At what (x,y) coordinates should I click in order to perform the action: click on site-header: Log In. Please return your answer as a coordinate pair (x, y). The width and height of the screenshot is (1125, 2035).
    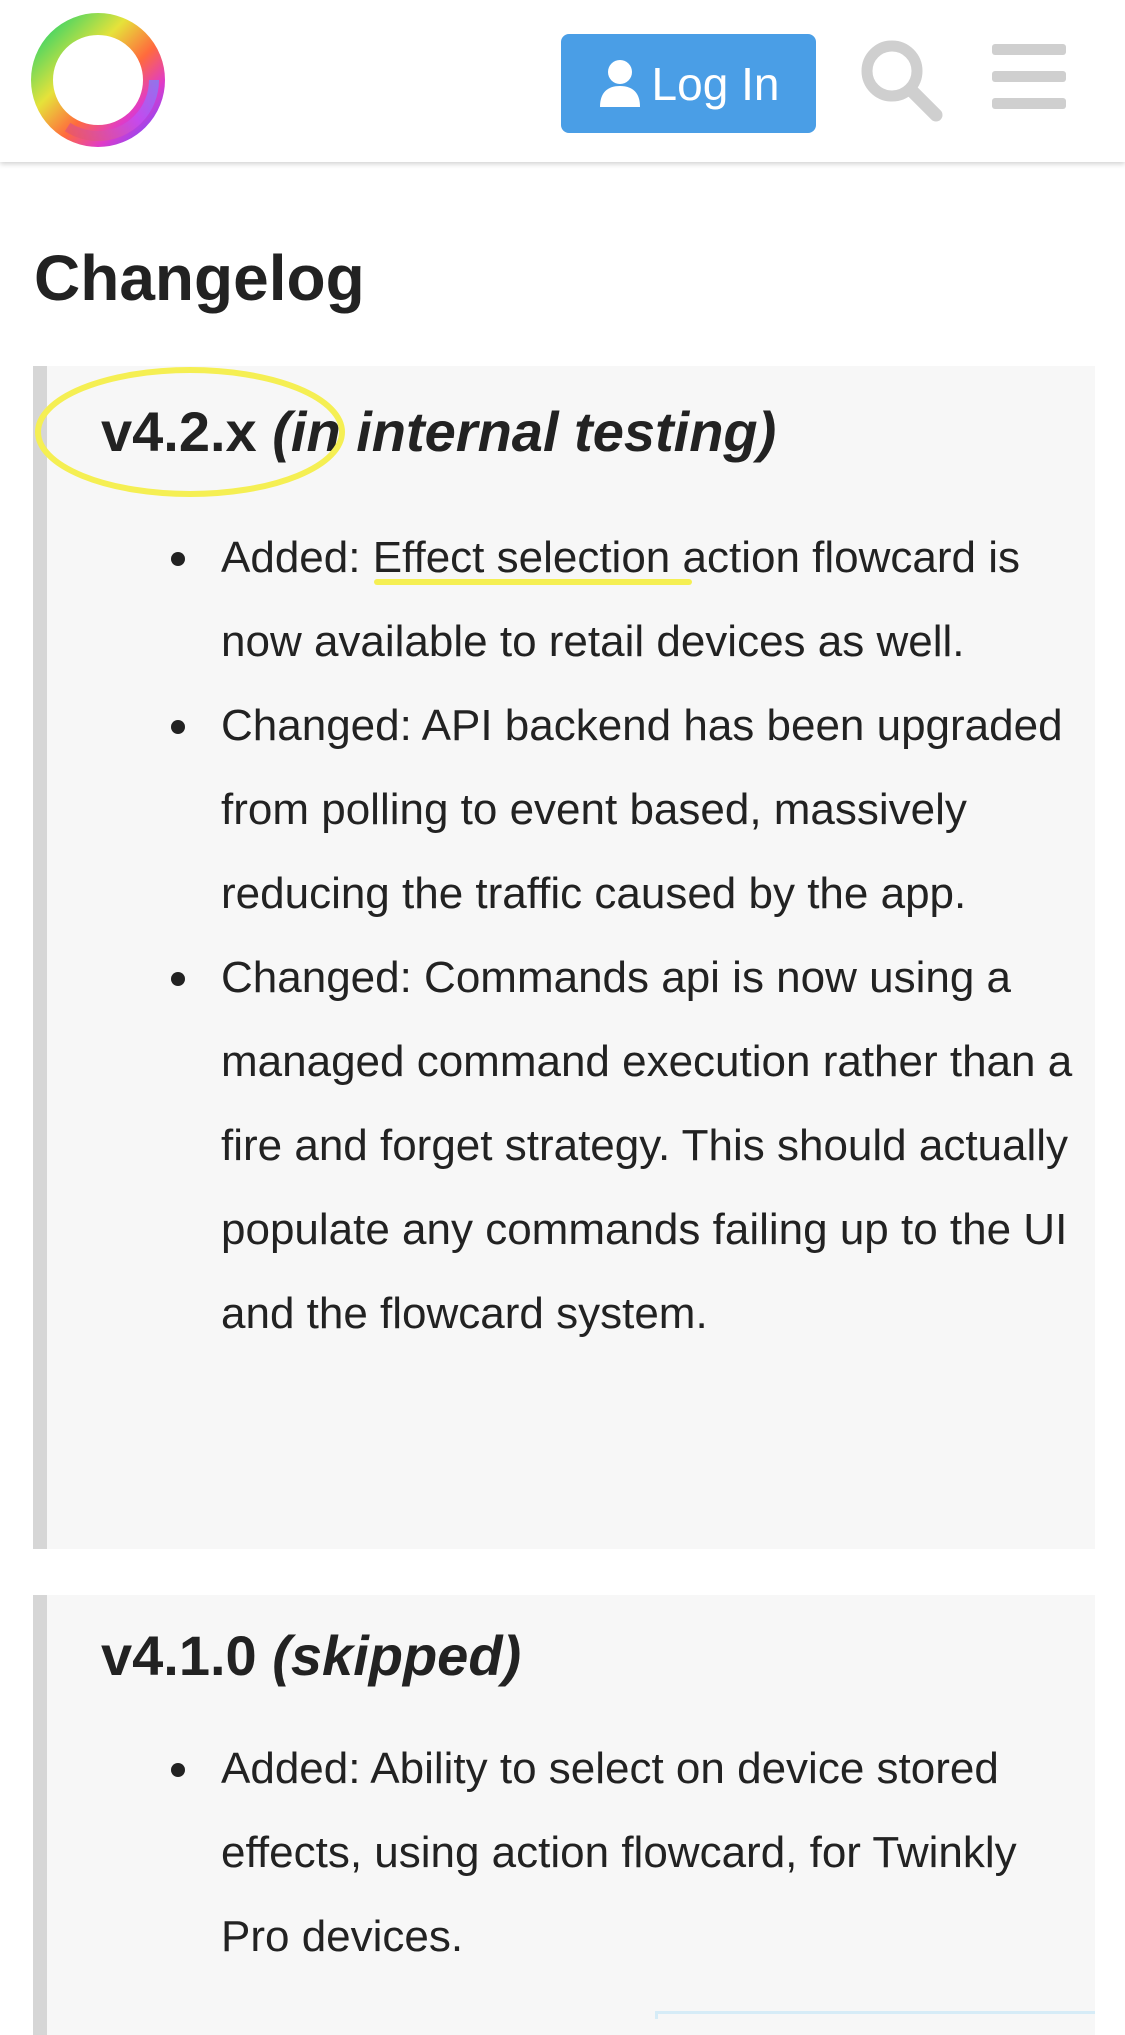
    Looking at the image, I should click on (562, 81).